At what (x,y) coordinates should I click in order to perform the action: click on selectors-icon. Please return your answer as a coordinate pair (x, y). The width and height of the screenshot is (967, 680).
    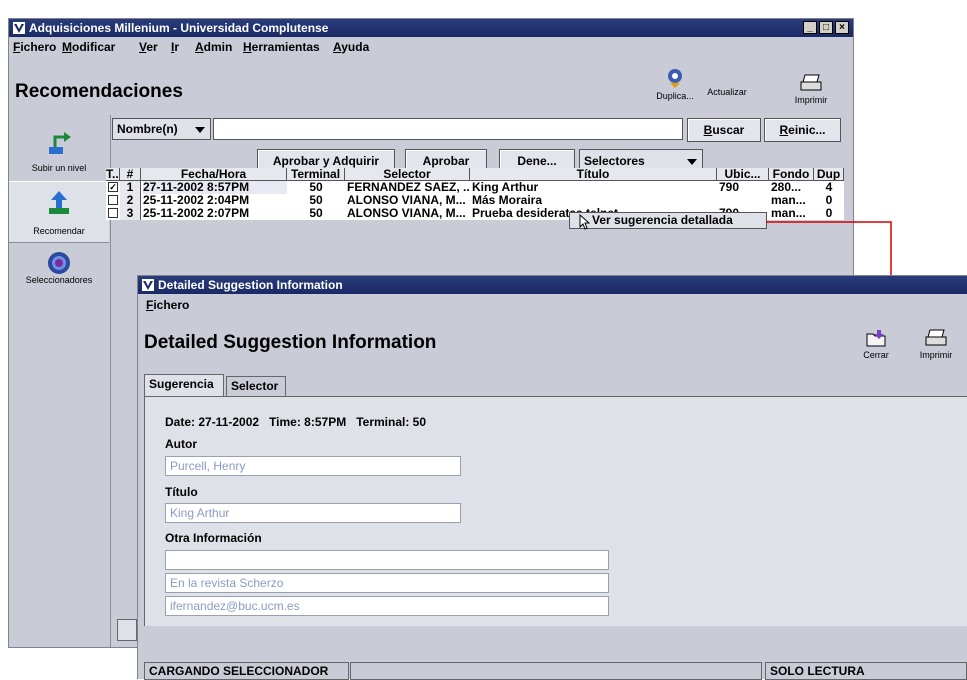
    Looking at the image, I should click on (59, 263).